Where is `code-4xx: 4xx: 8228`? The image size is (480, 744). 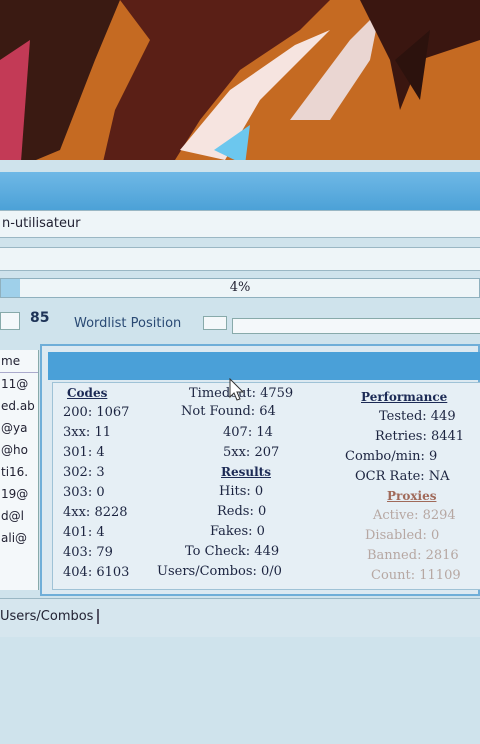 code-4xx: 4xx: 8228 is located at coordinates (95, 512).